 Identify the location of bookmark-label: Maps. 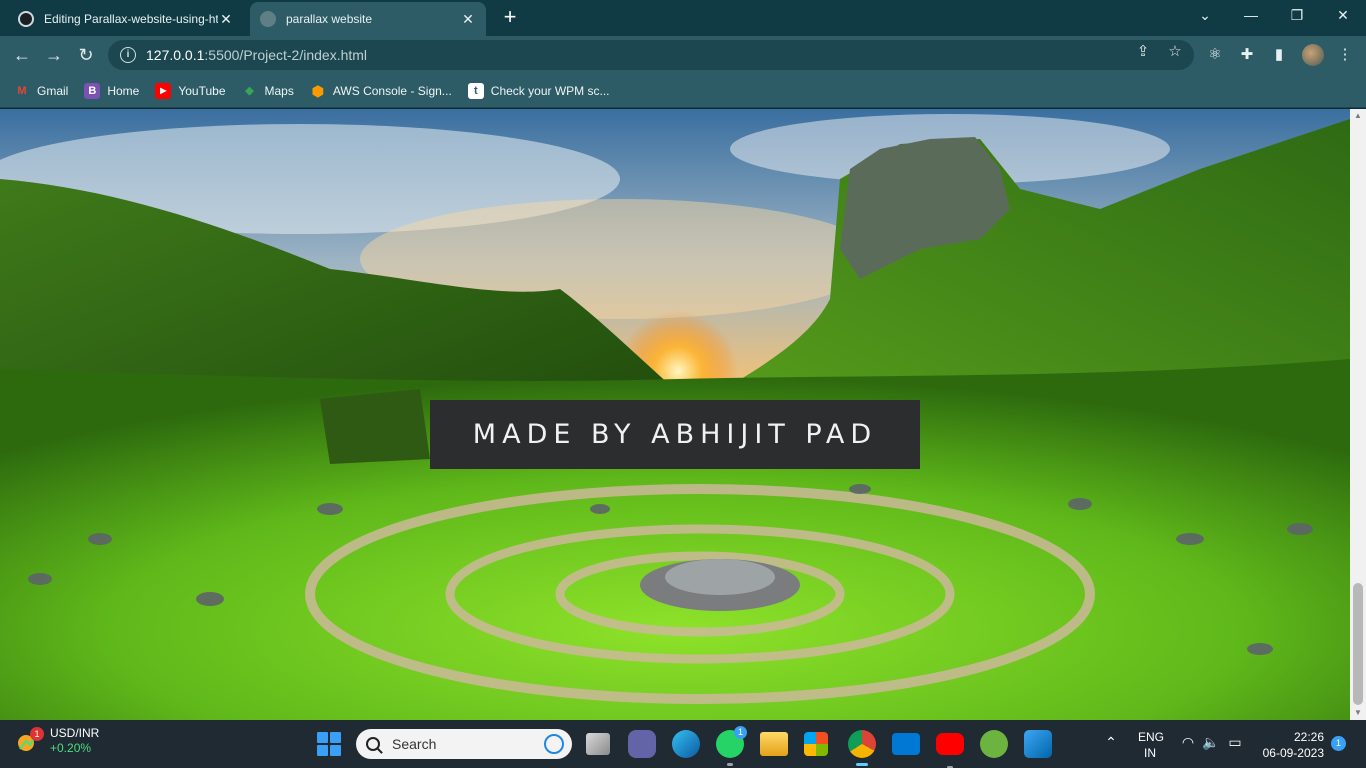
(279, 90).